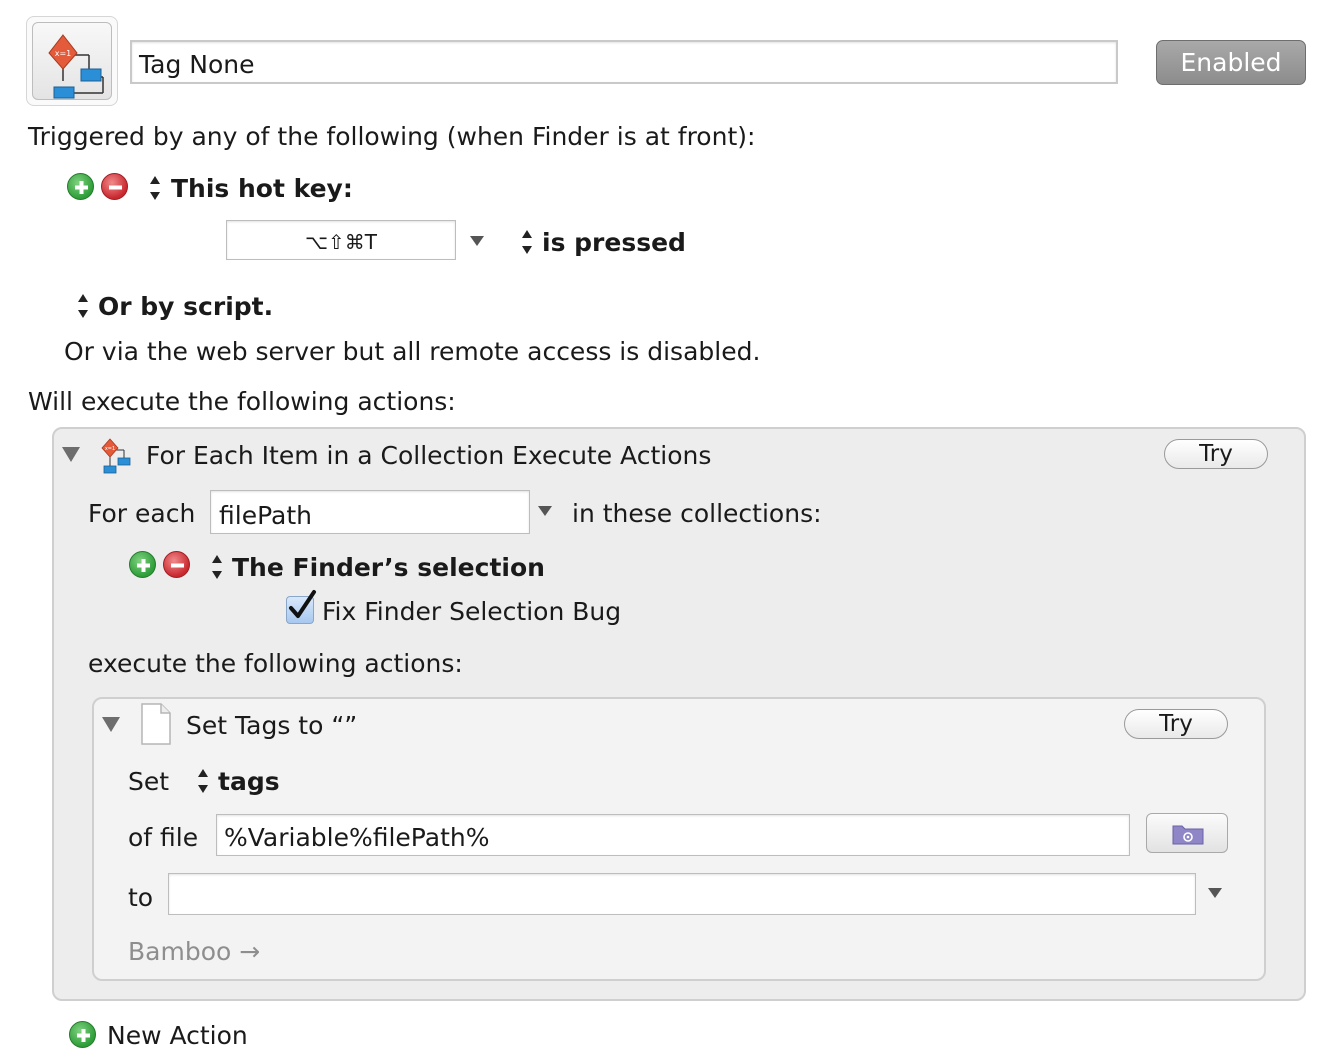  I want to click on new-action-button: New Action, so click(177, 1035).